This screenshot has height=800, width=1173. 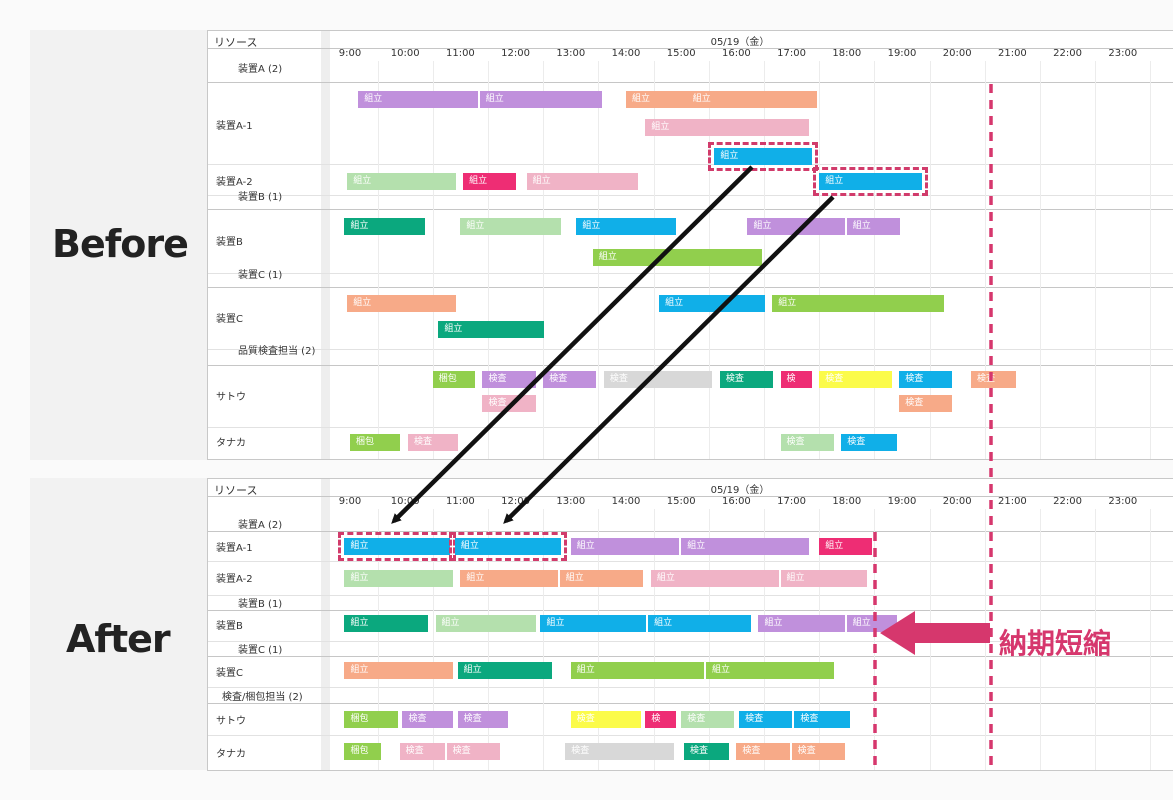 I want to click on left-arrow-icon, so click(x=935, y=633).